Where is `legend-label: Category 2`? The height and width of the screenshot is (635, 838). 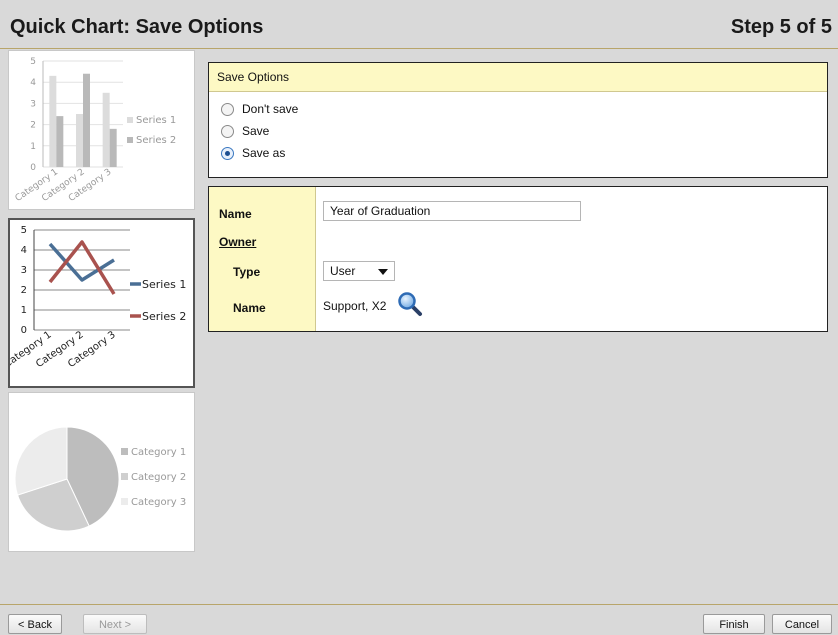 legend-label: Category 2 is located at coordinates (158, 477).